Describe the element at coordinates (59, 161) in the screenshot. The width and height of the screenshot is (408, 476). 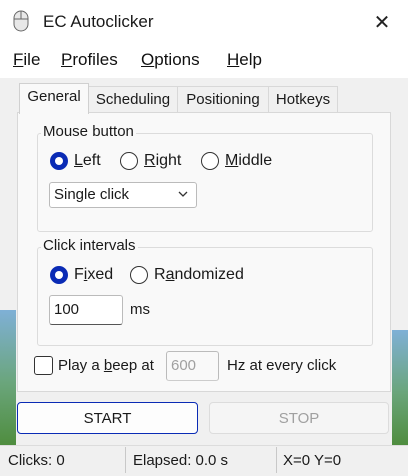
I see `radio-left-circle` at that location.